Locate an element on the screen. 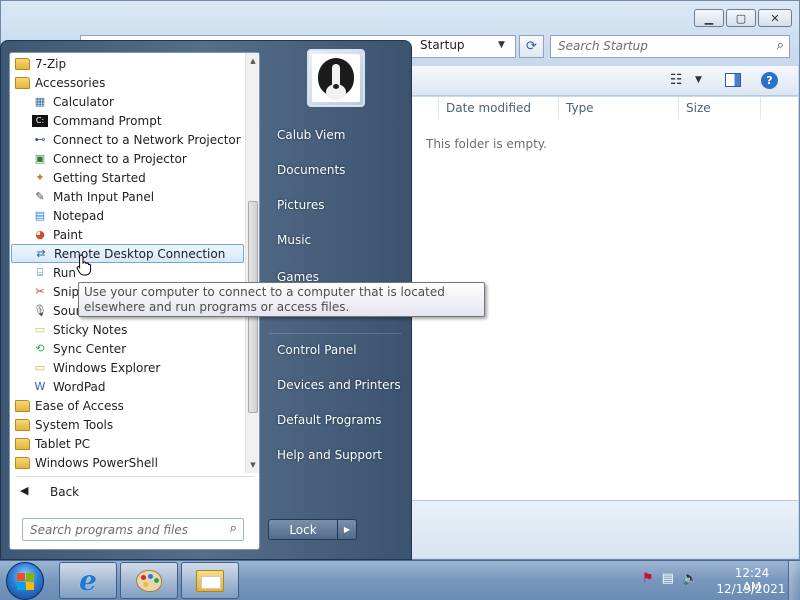 Image resolution: width=800 pixels, height=600 pixels. right-item-user: Calub Viem is located at coordinates (311, 135).